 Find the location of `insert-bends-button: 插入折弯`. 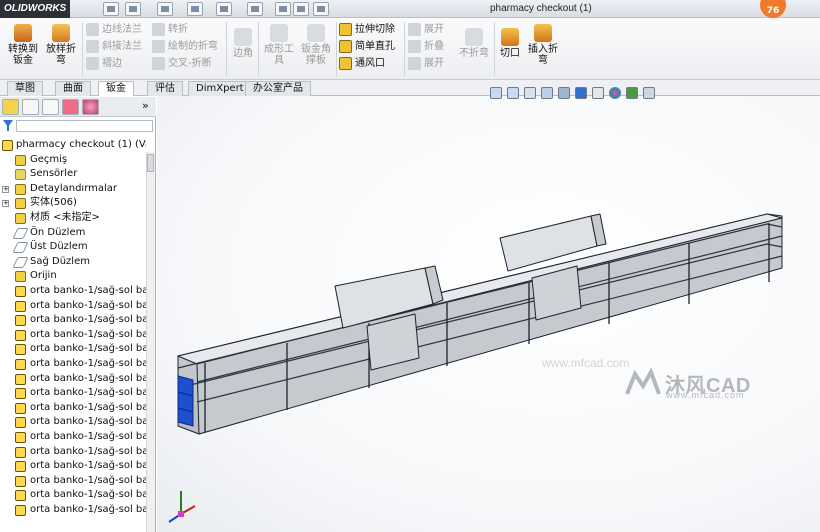

insert-bends-button: 插入折弯 is located at coordinates (543, 45).